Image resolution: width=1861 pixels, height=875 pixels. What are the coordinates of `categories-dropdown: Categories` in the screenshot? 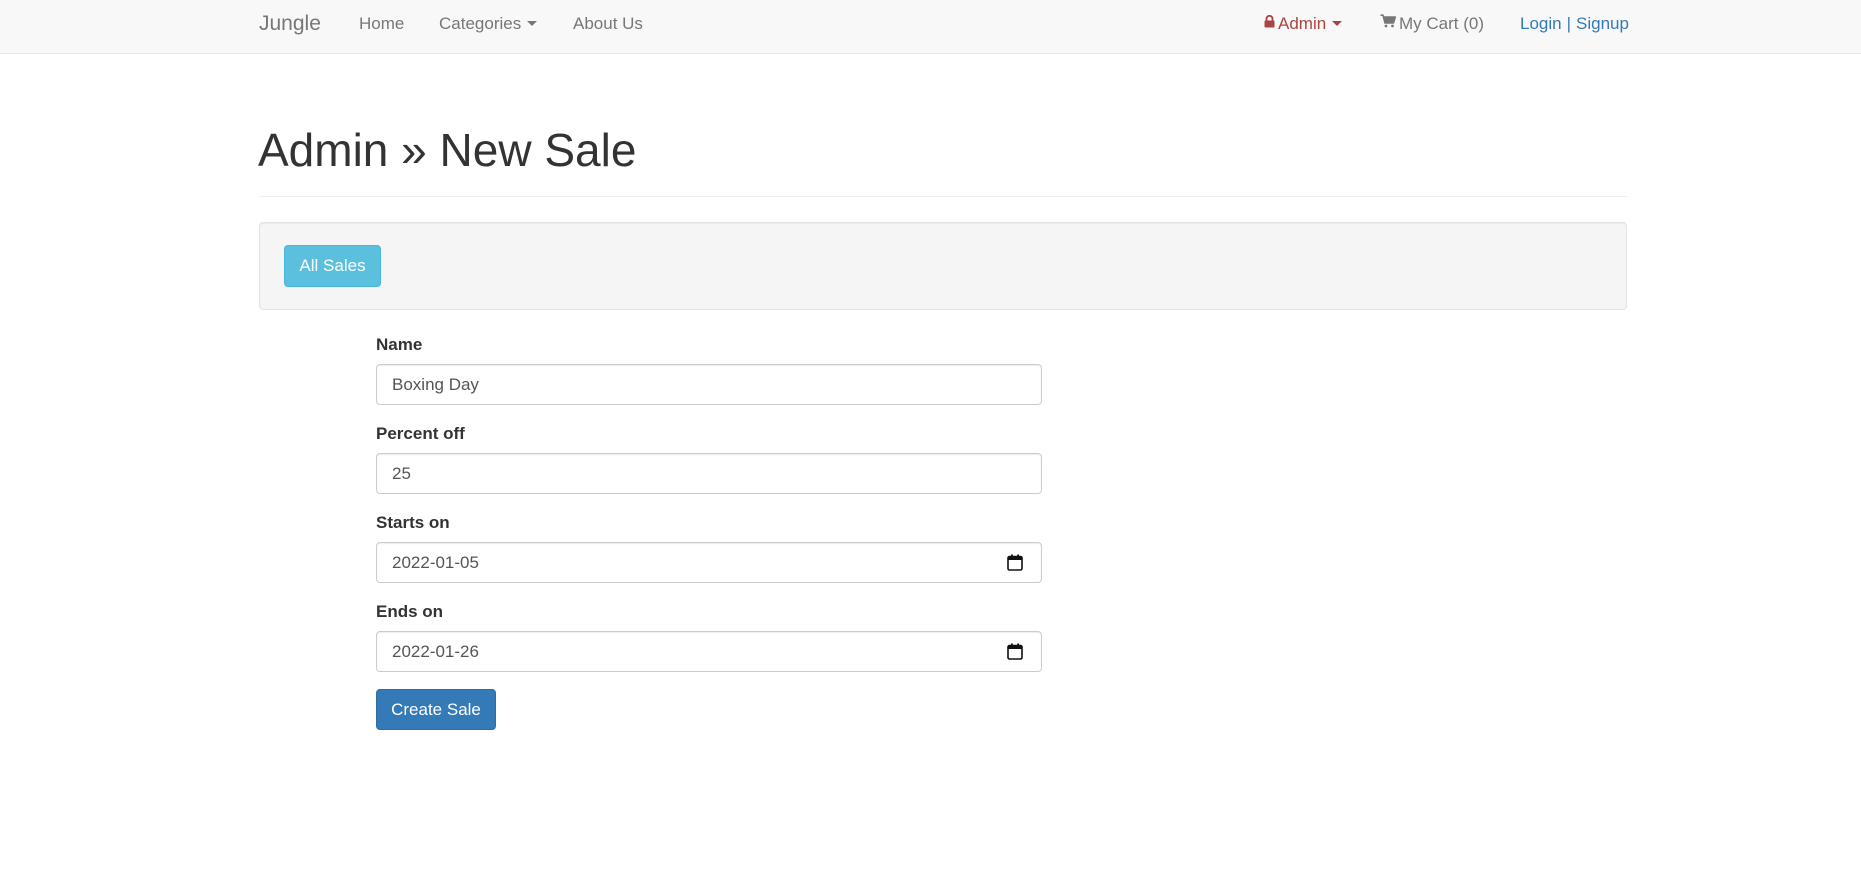 It's located at (488, 23).